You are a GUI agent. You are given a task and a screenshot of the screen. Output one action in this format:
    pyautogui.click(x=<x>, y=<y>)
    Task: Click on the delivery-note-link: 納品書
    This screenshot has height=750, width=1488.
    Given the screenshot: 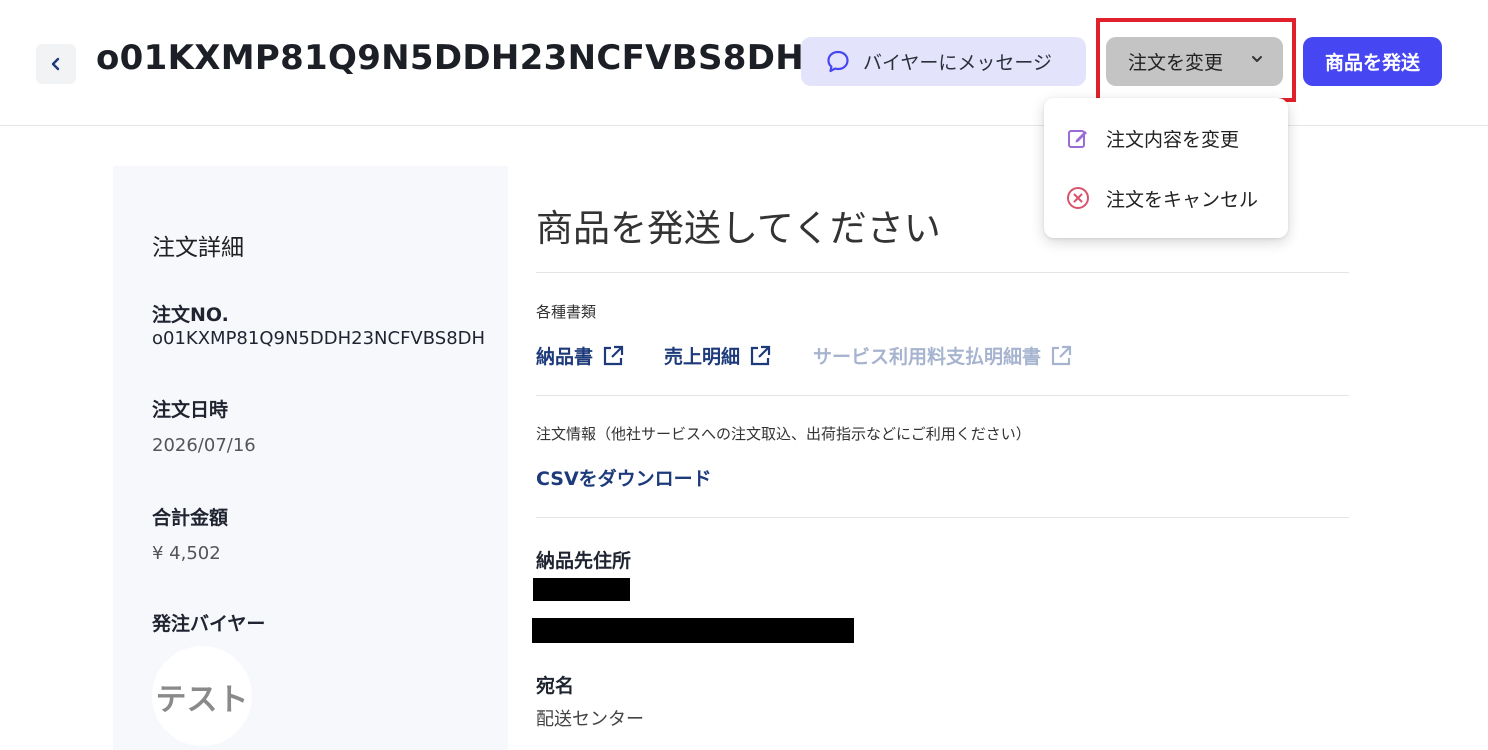 What is the action you would take?
    pyautogui.click(x=580, y=355)
    